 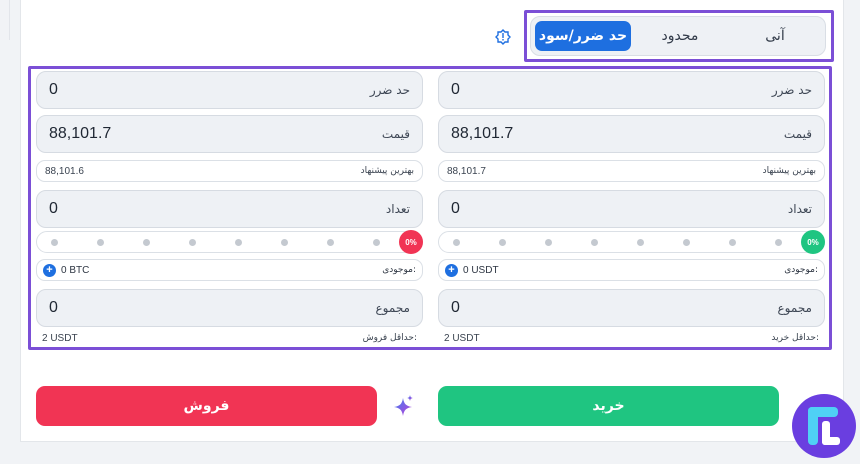 What do you see at coordinates (403, 406) in the screenshot?
I see `sparkle-icon` at bounding box center [403, 406].